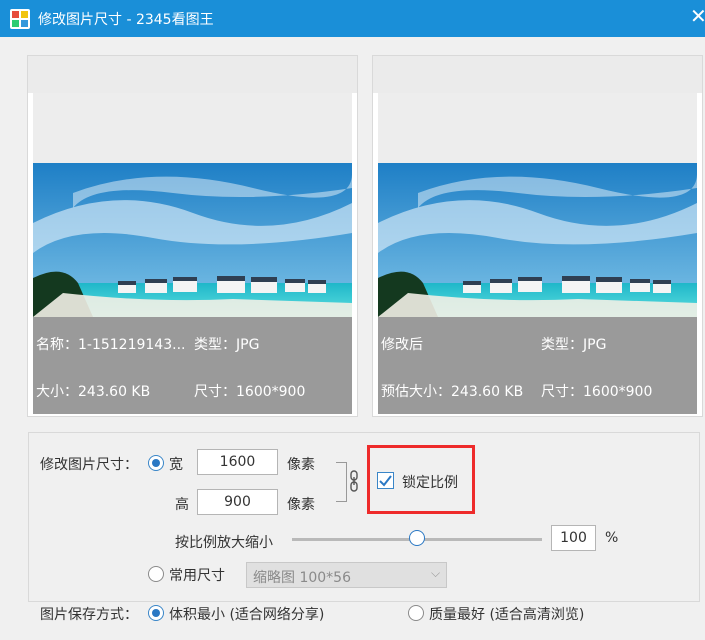  What do you see at coordinates (126, 20) in the screenshot?
I see `window-title: 修改图片尺寸 - 2345看图王` at bounding box center [126, 20].